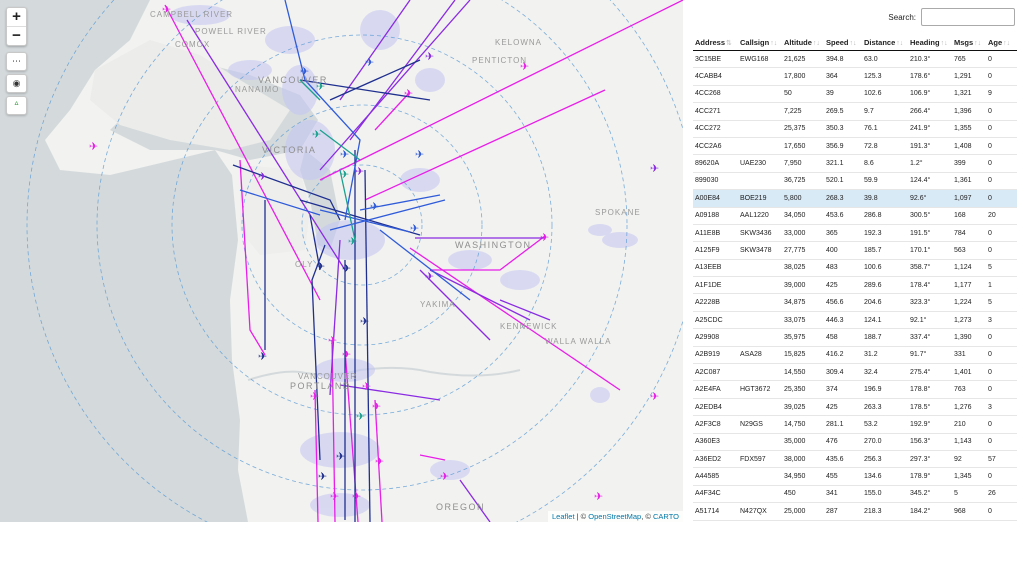 This screenshot has width=1024, height=576. Describe the element at coordinates (563, 516) in the screenshot. I see `leaflet-link: Leaflet` at that location.